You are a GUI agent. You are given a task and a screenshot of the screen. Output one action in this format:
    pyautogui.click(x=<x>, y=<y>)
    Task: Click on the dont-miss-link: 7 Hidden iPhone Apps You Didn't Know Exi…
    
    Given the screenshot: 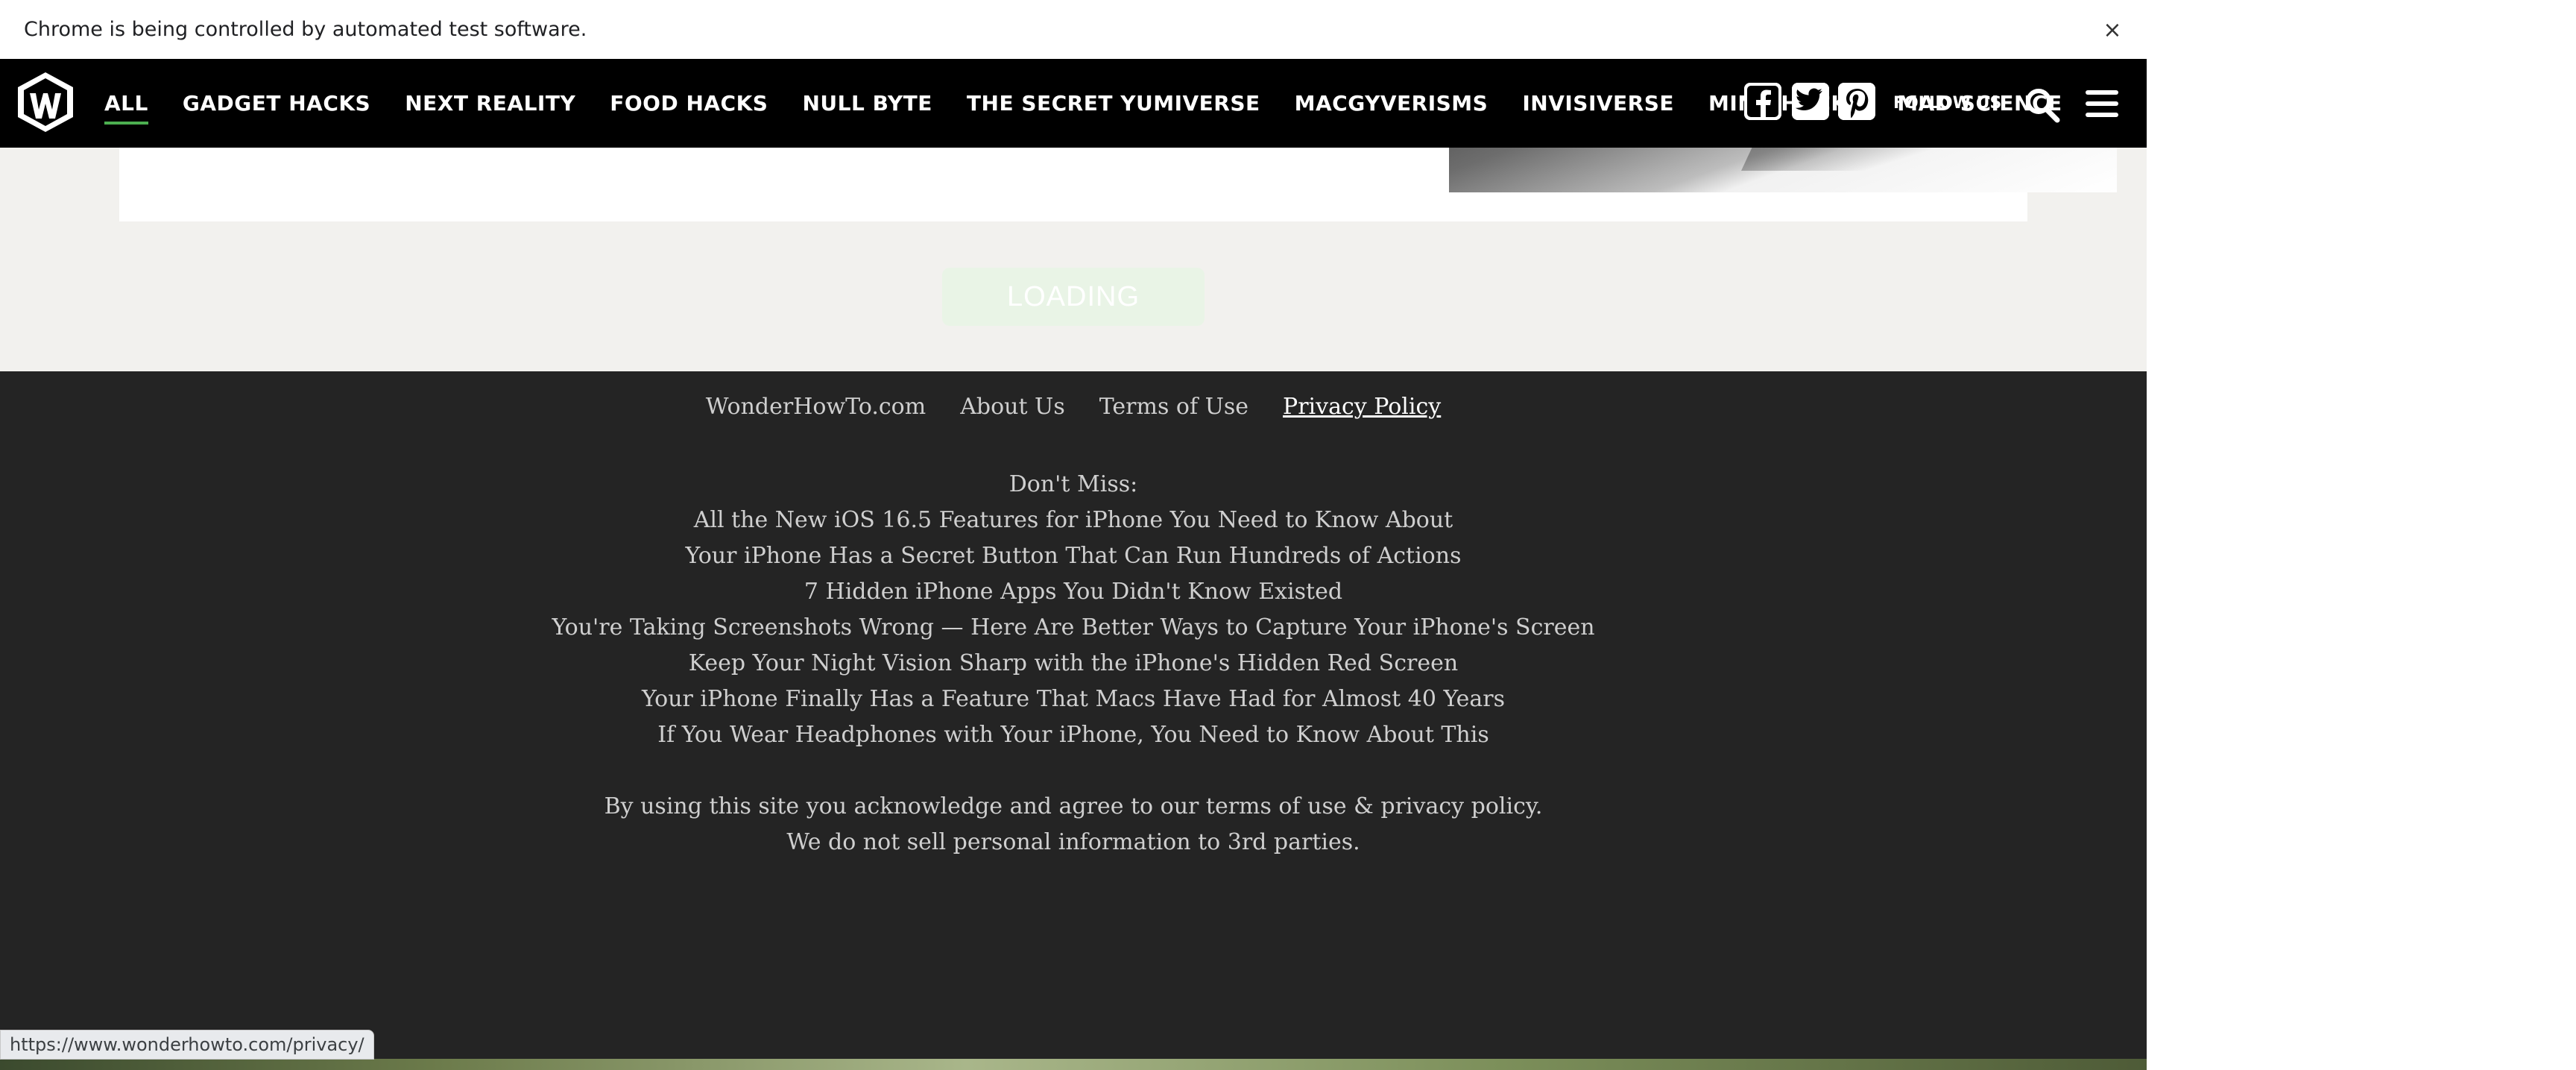 What is the action you would take?
    pyautogui.click(x=1073, y=592)
    